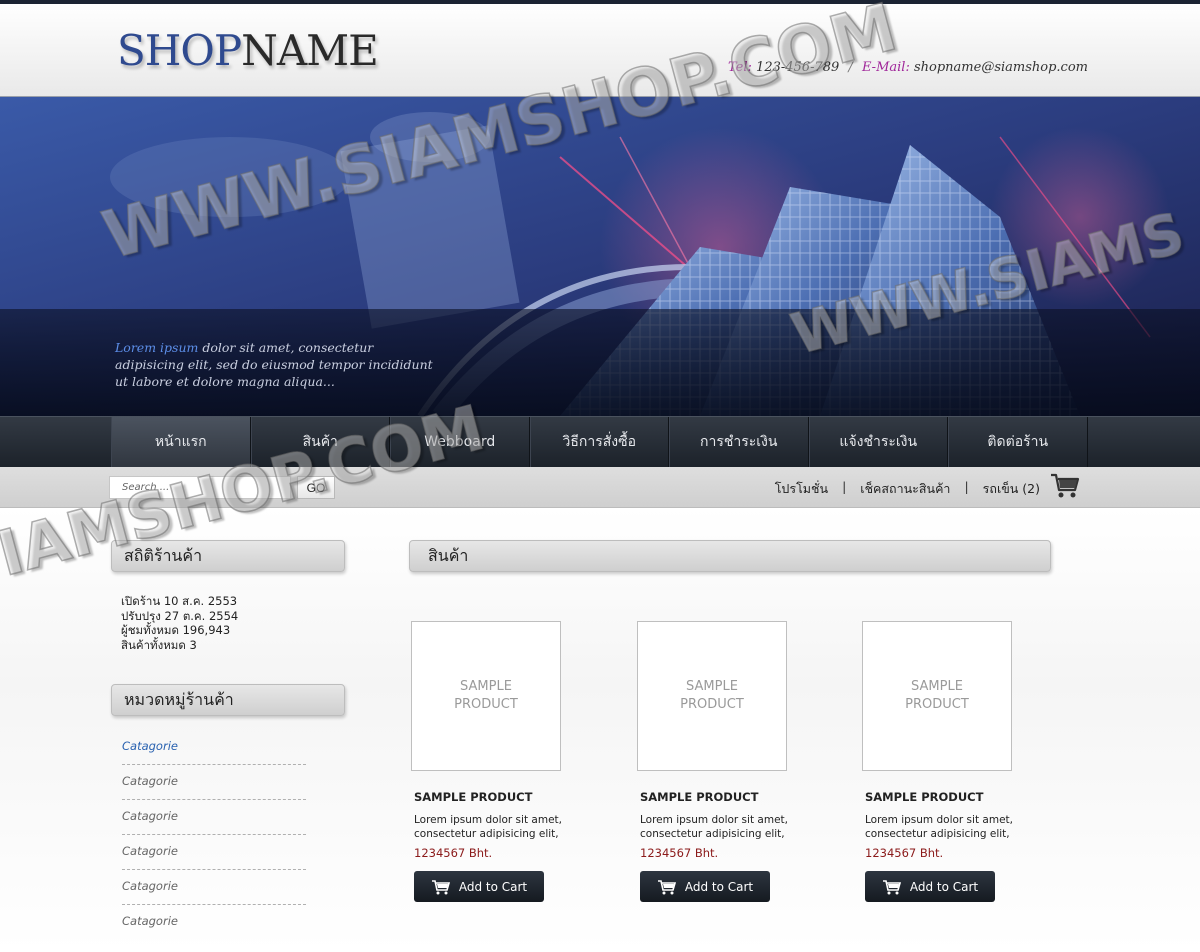  I want to click on nav-item-products: สินค้า, so click(320, 442).